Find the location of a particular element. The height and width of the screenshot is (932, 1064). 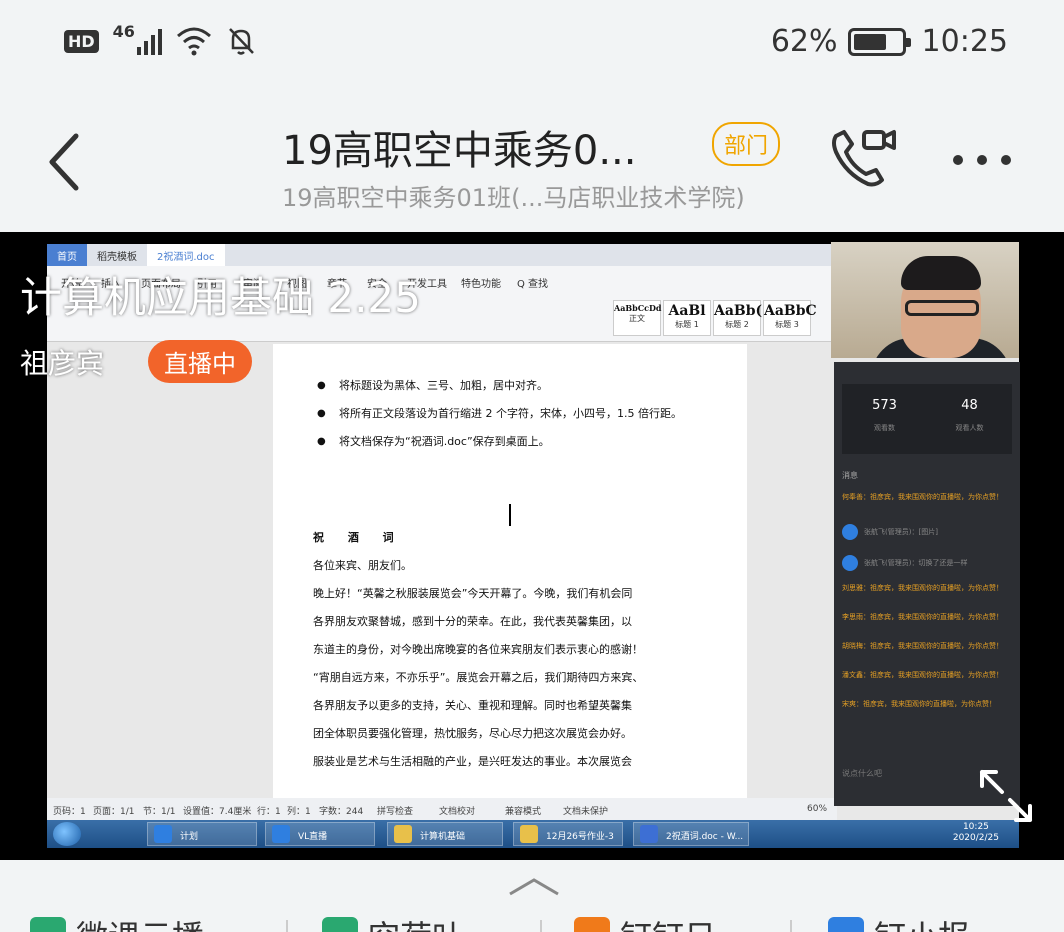

taskbar-item: 计划 is located at coordinates (202, 834).